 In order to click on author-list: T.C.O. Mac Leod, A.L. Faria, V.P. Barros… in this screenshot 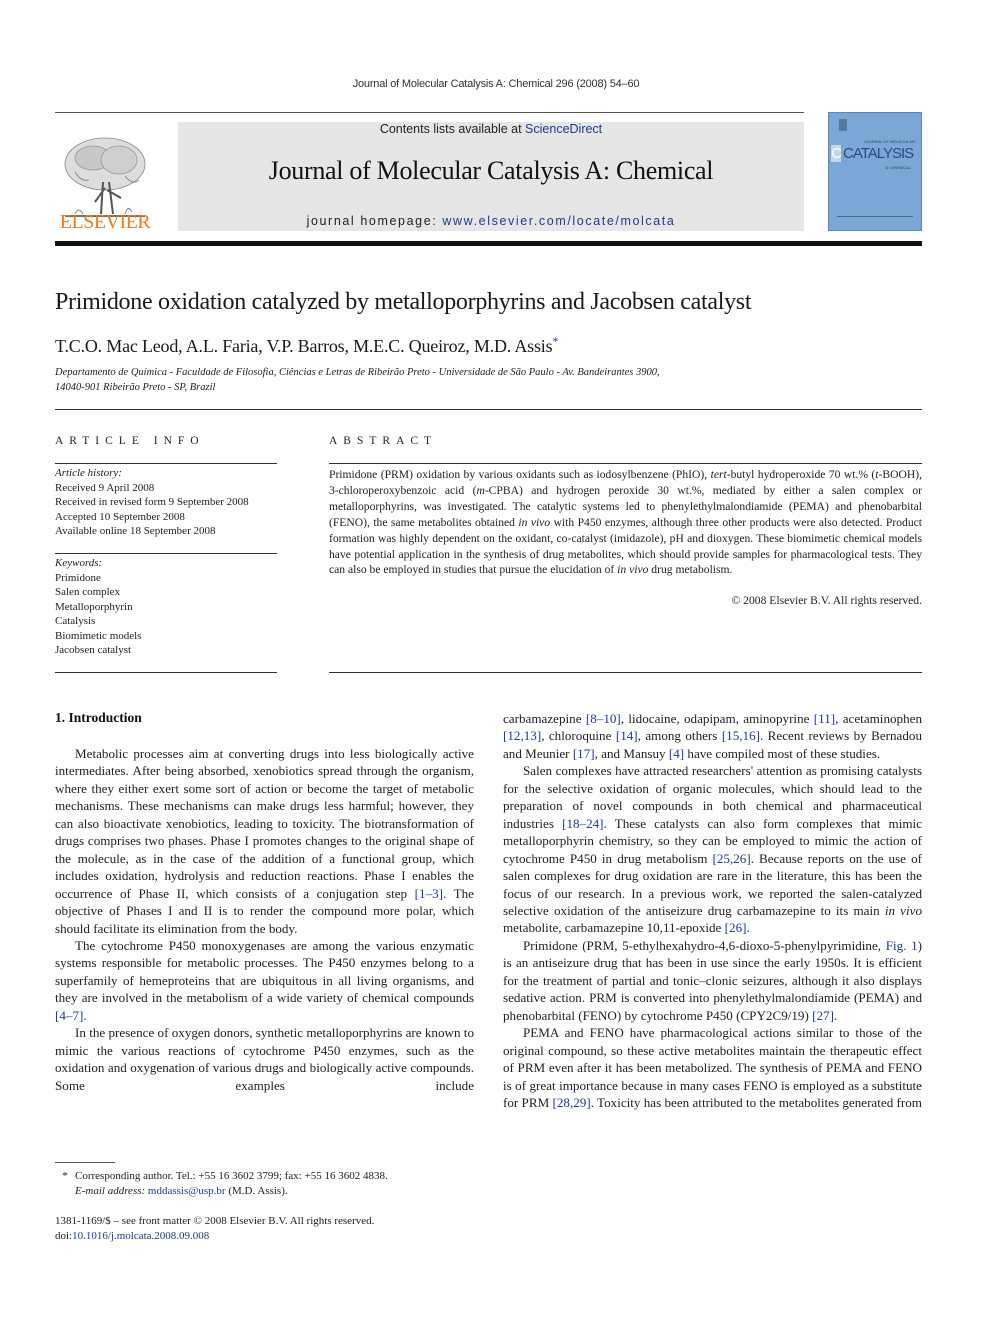, I will do `click(306, 345)`.